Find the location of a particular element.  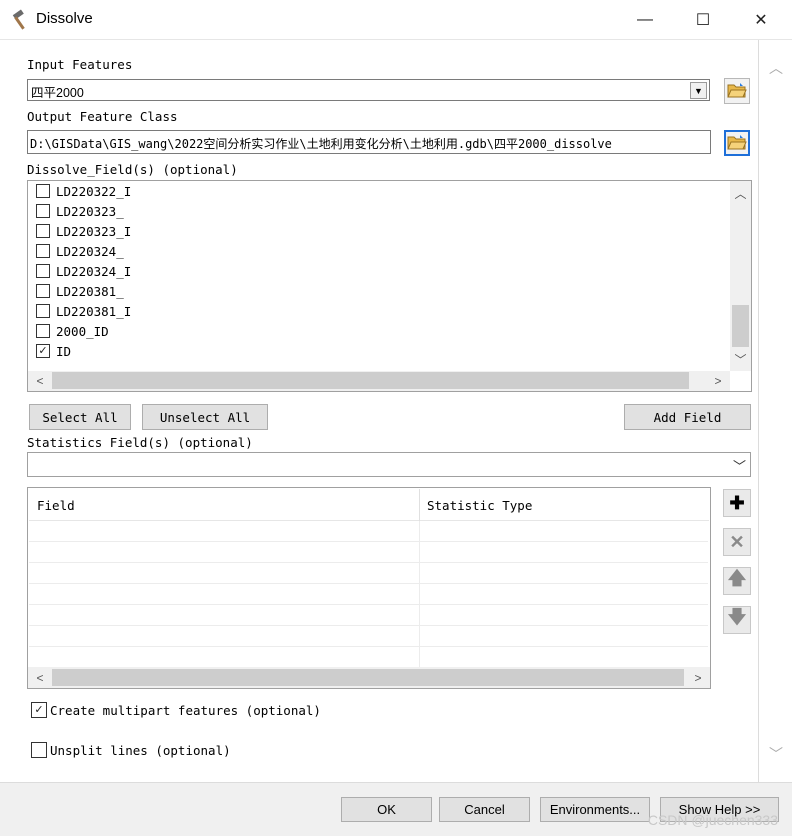

statistics-field-combo: ﹀ is located at coordinates (389, 464).